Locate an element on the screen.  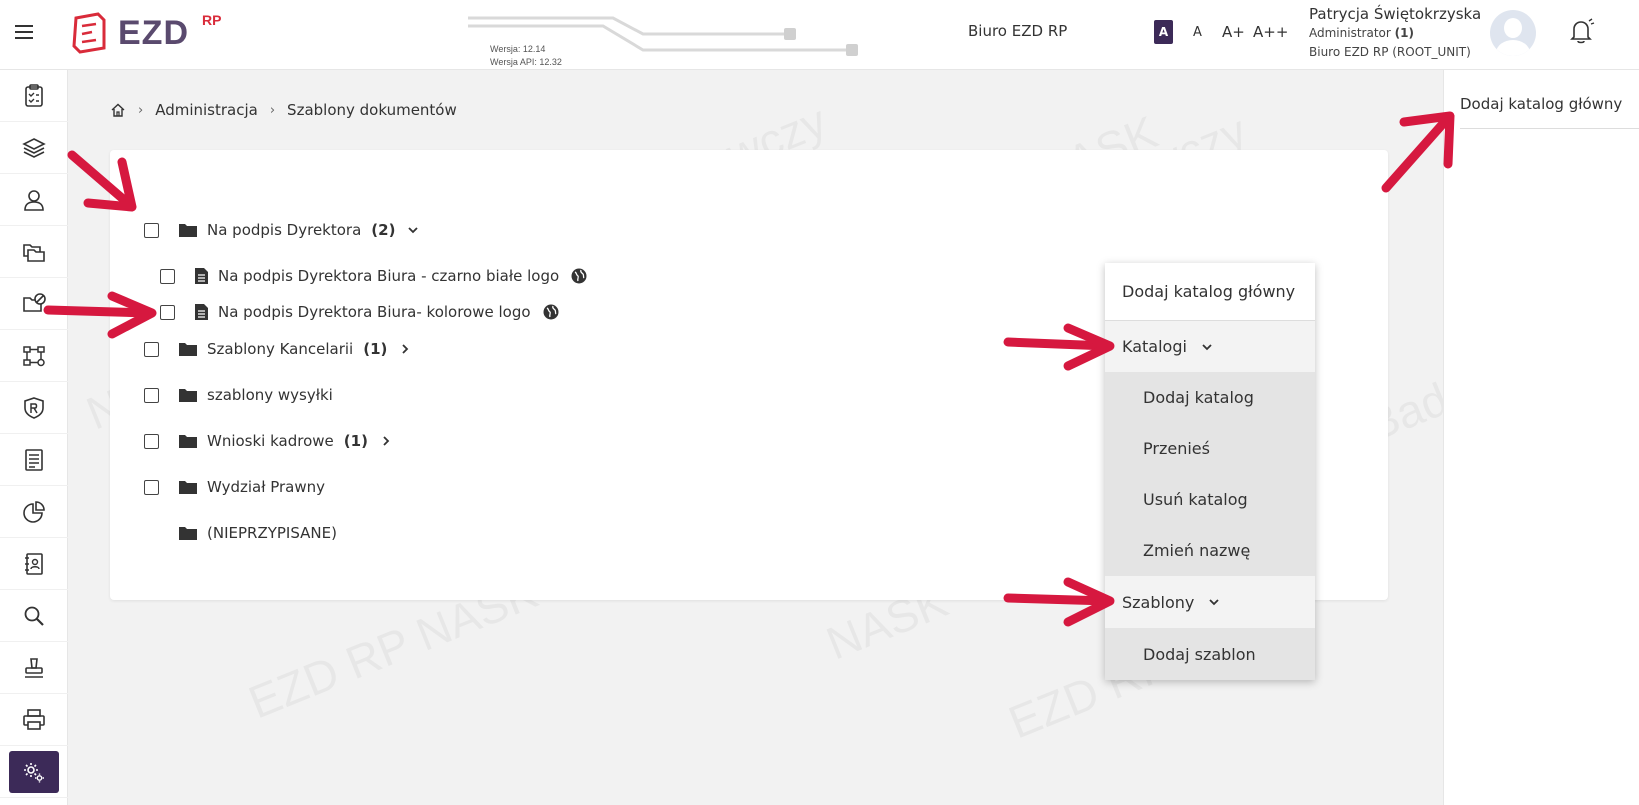
folder-blocked-icon is located at coordinates (34, 302).